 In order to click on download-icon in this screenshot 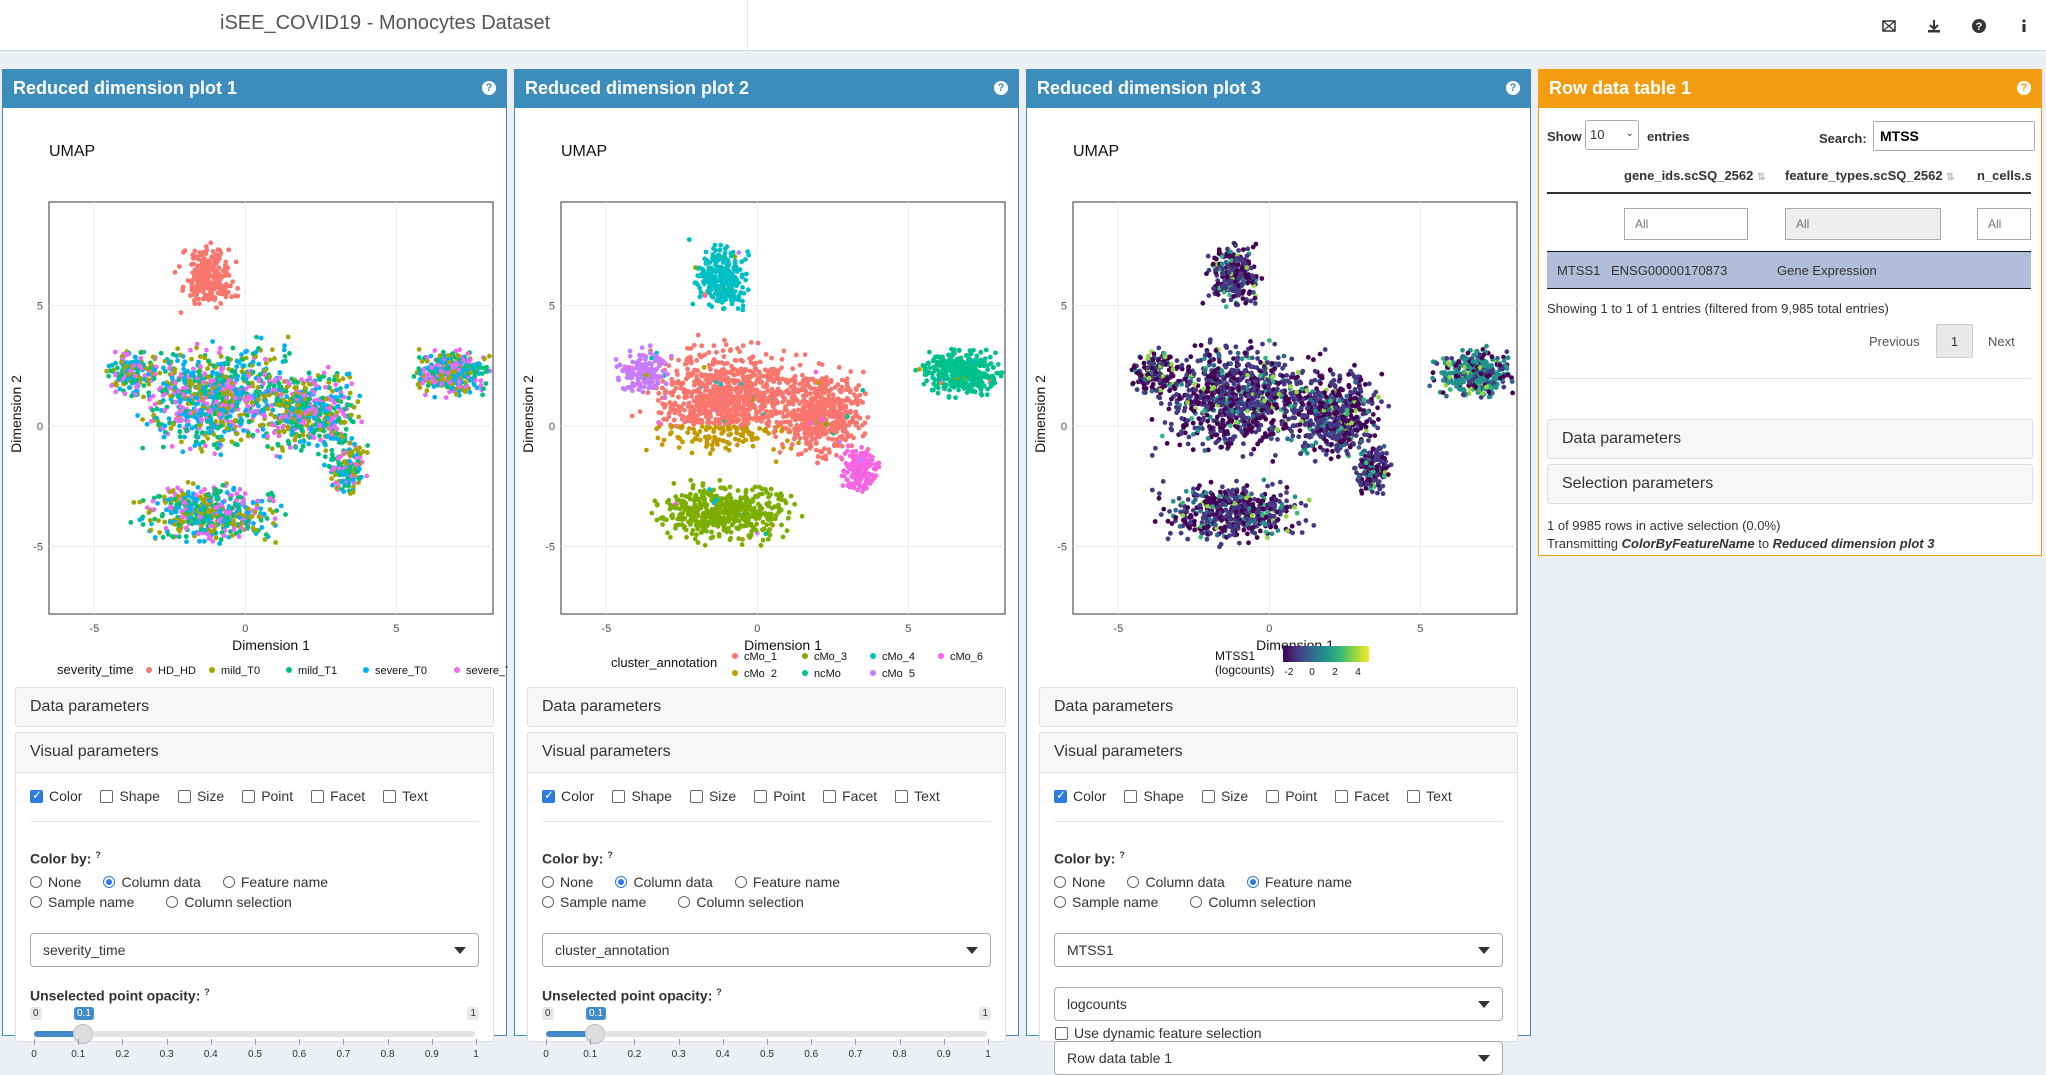, I will do `click(1933, 25)`.